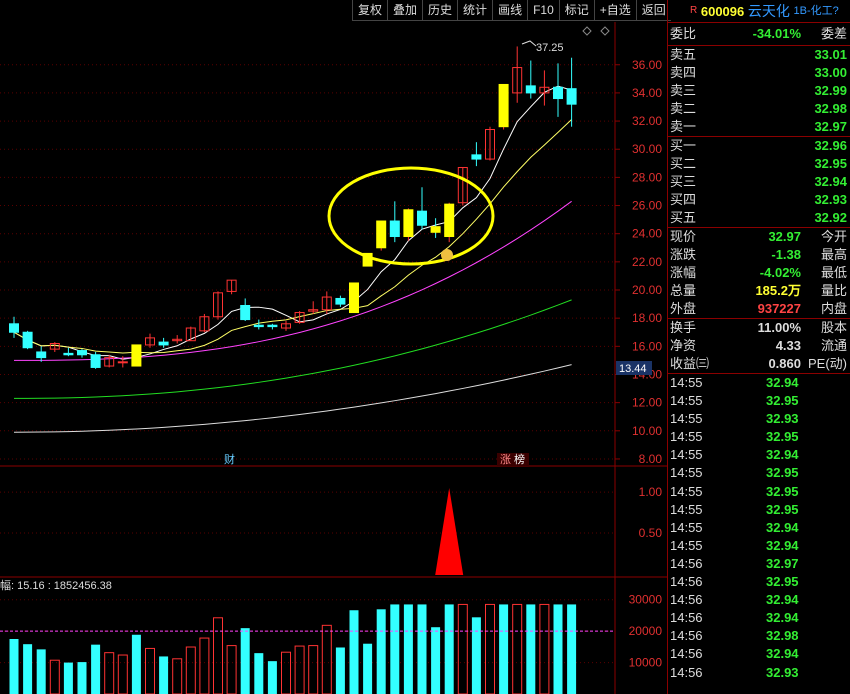 The height and width of the screenshot is (694, 850). Describe the element at coordinates (690, 363) in the screenshot. I see `stat-label: 收益㈢` at that location.